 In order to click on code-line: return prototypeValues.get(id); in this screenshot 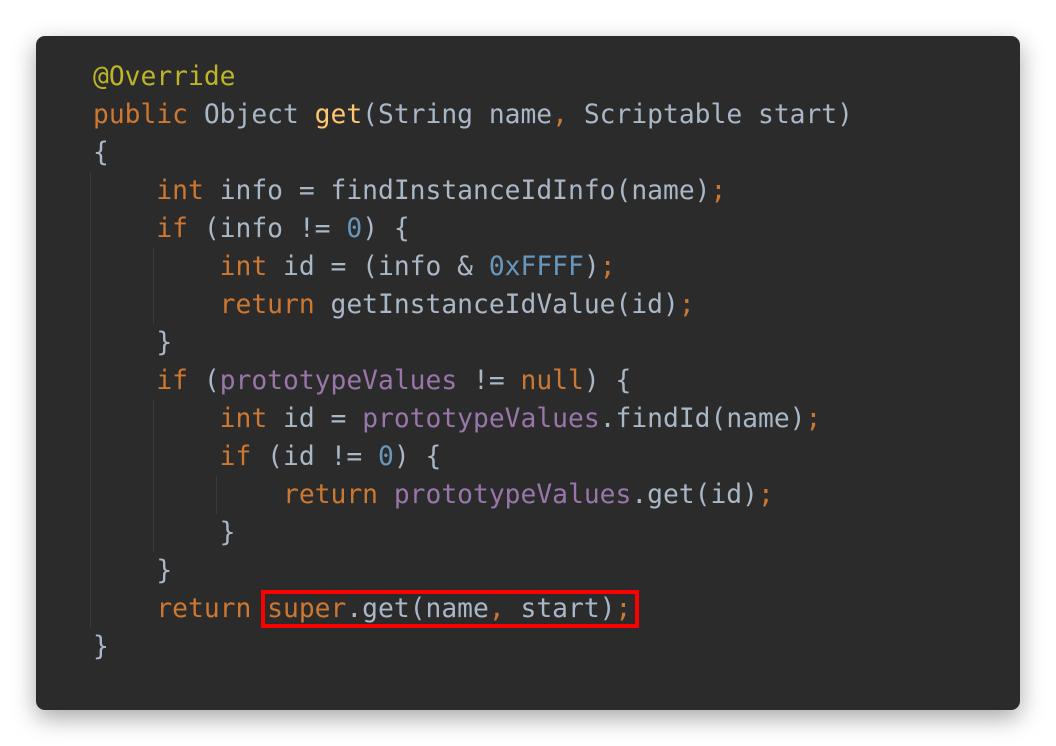, I will do `click(473, 495)`.